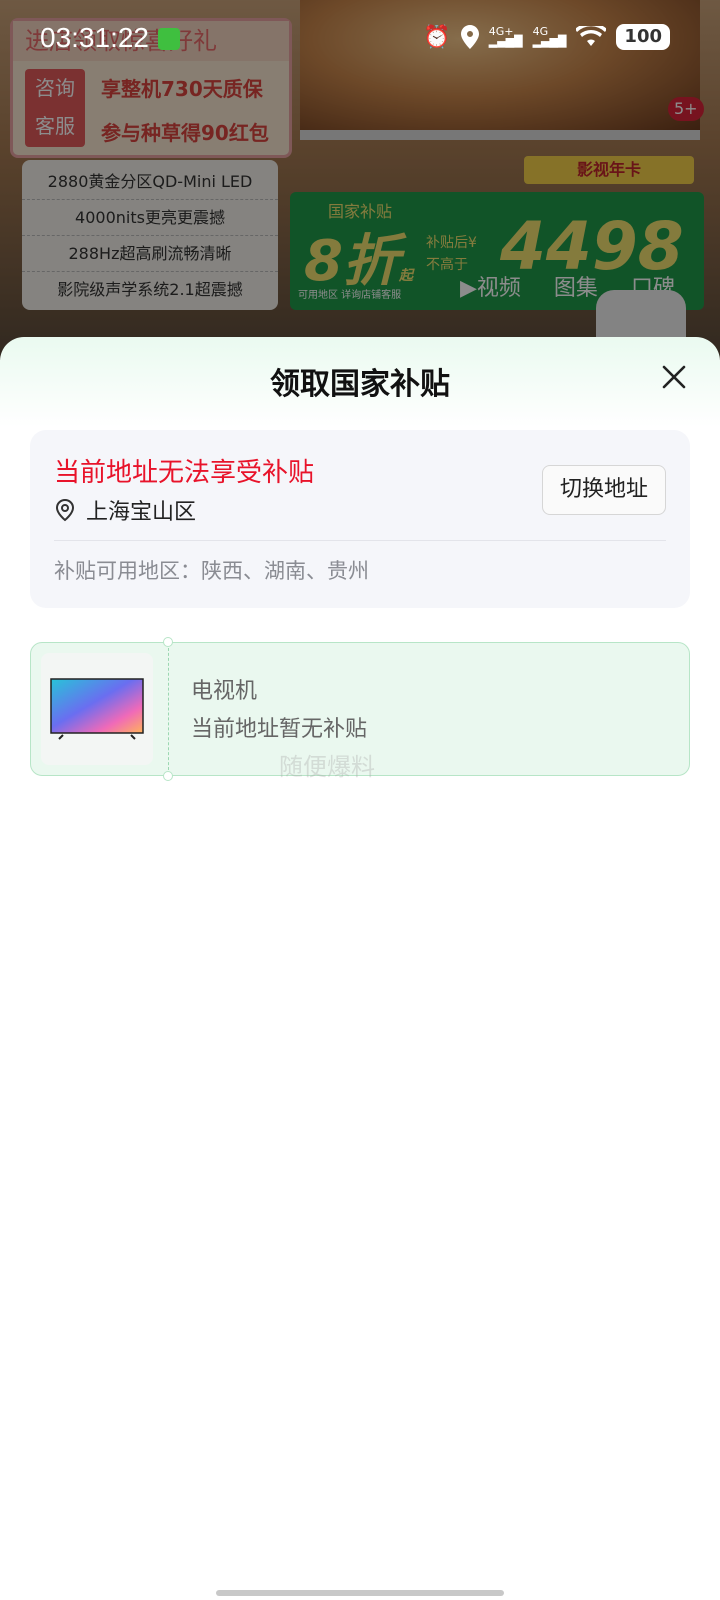 The height and width of the screenshot is (1600, 720). I want to click on product-subsidy-status: 当前地址暂无补贴, so click(279, 729).